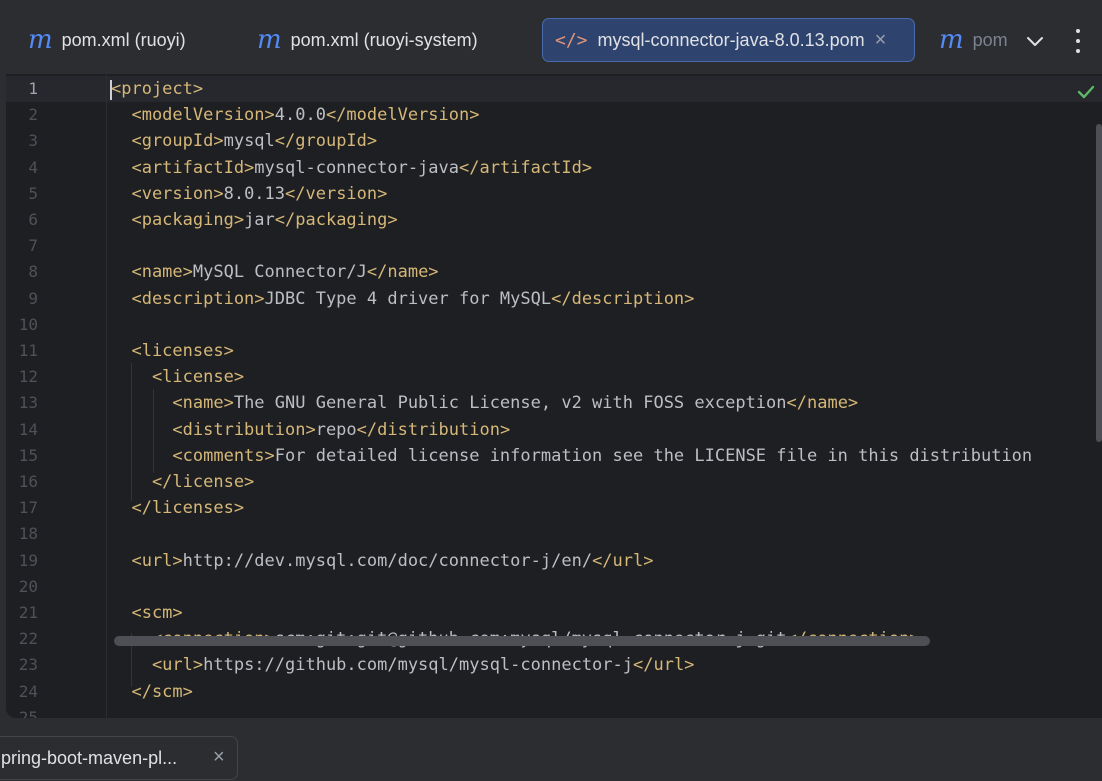 Image resolution: width=1102 pixels, height=781 pixels. What do you see at coordinates (111, 90) in the screenshot?
I see `text-caret` at bounding box center [111, 90].